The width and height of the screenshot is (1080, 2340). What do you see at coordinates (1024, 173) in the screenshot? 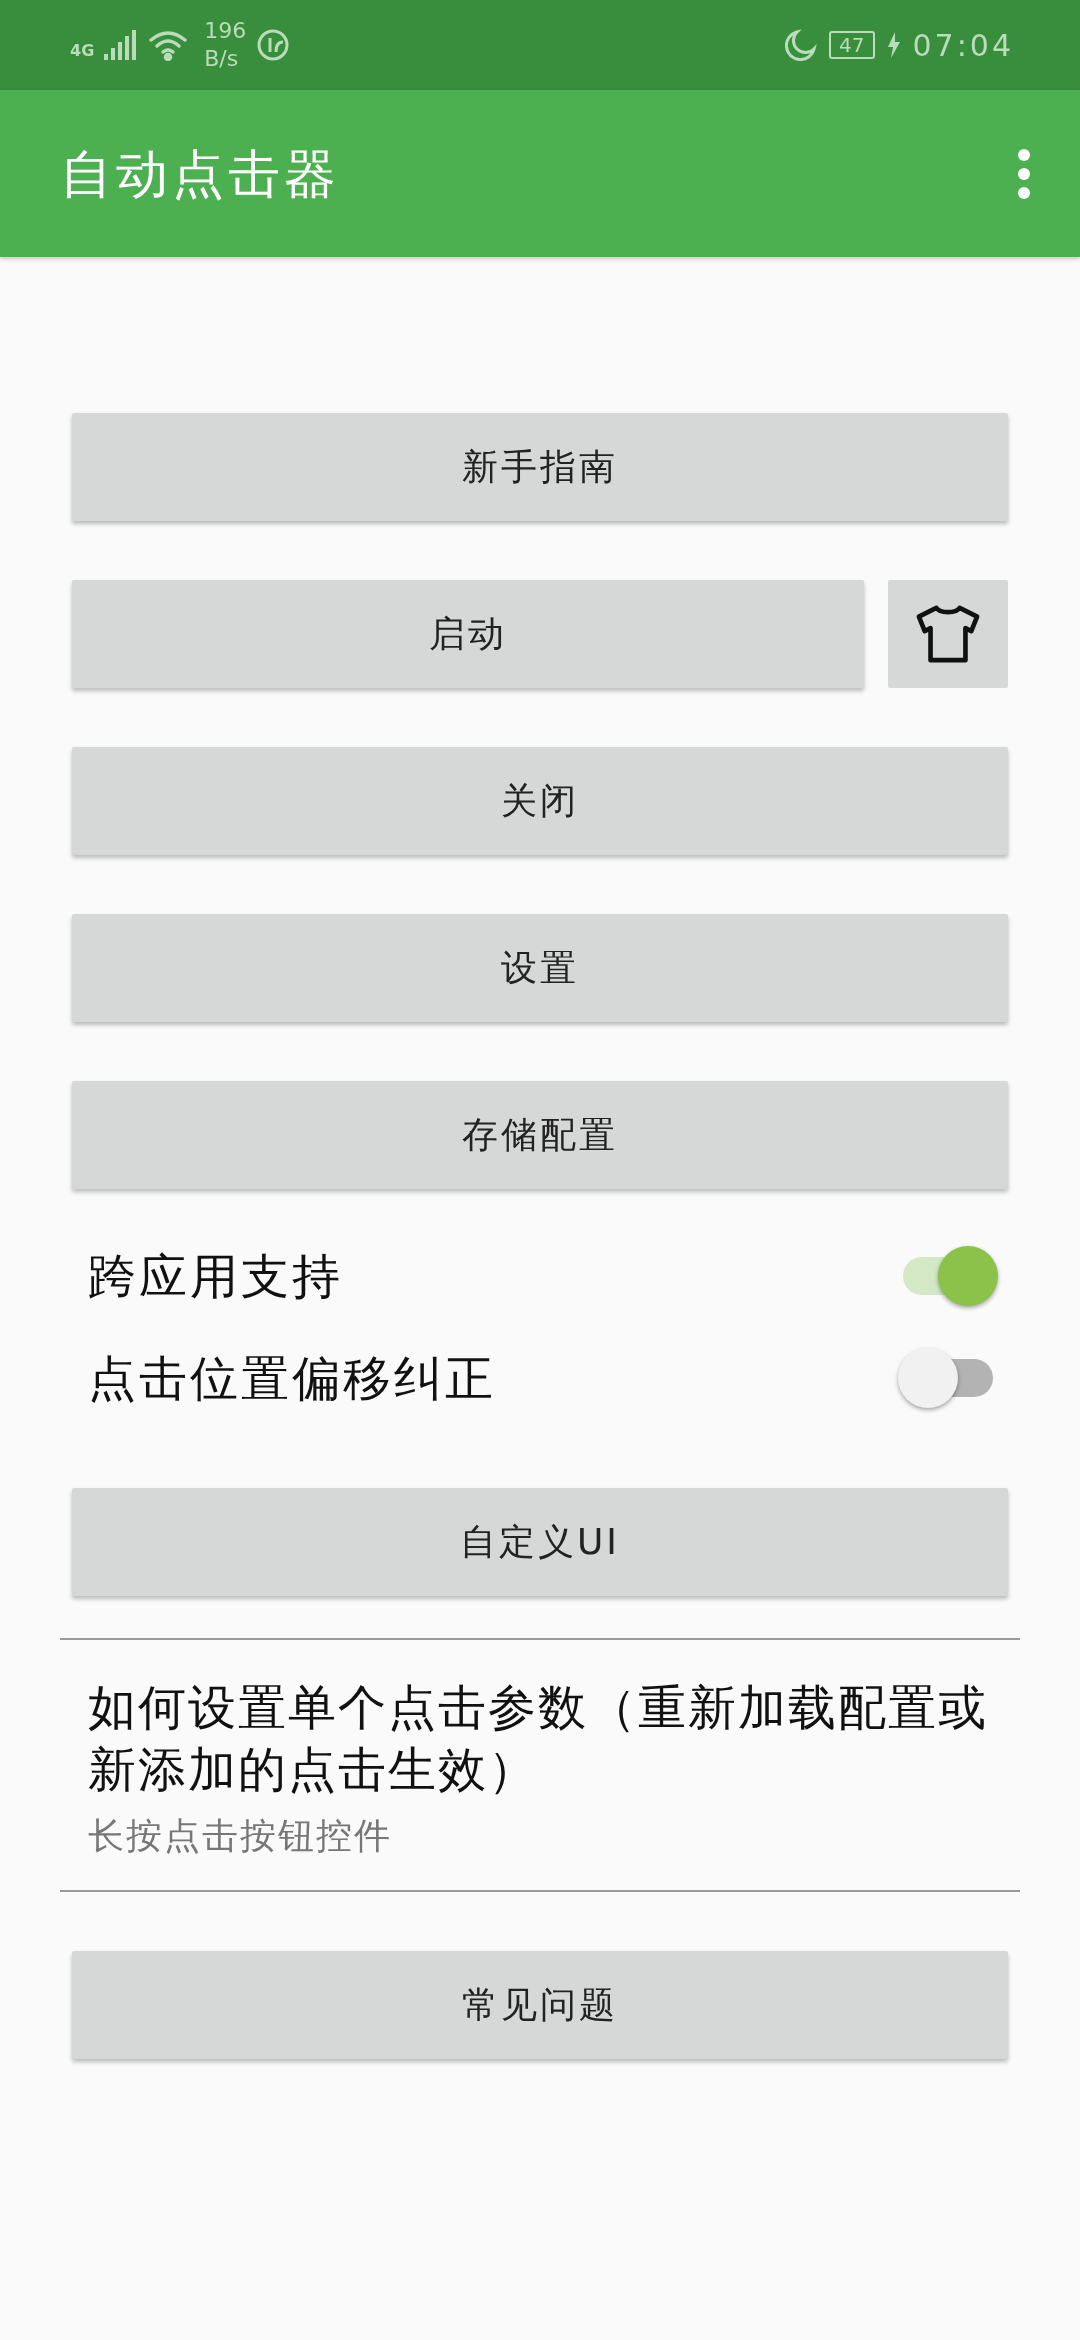
I see `more-options-icon` at bounding box center [1024, 173].